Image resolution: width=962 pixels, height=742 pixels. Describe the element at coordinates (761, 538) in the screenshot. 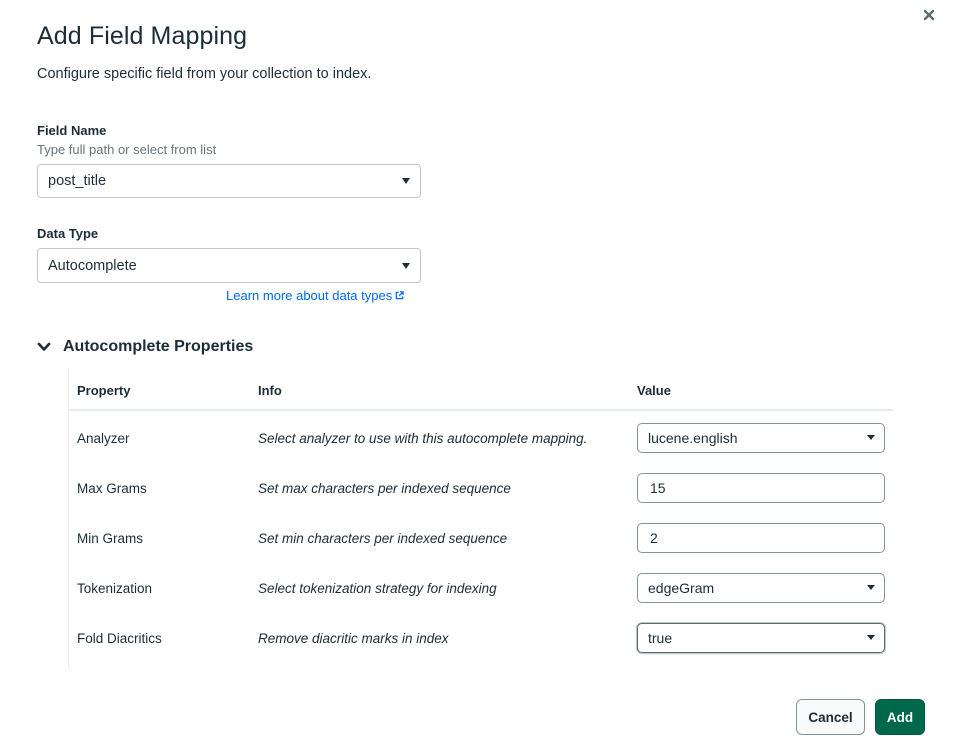

I see `min-grams-input: 2` at that location.